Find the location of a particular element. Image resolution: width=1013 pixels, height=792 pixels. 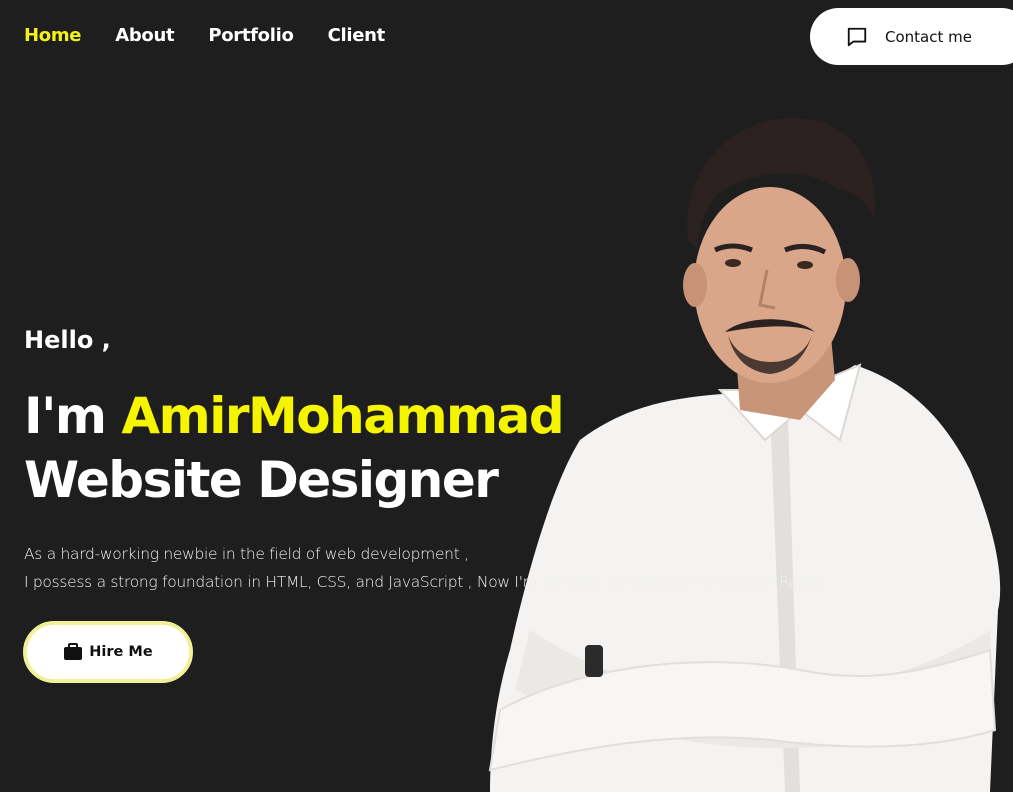

hero-role: Website Designer is located at coordinates (261, 480).